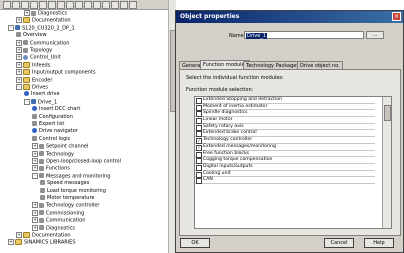  What do you see at coordinates (34, 80) in the screenshot?
I see `tree-item: + Encoder` at bounding box center [34, 80].